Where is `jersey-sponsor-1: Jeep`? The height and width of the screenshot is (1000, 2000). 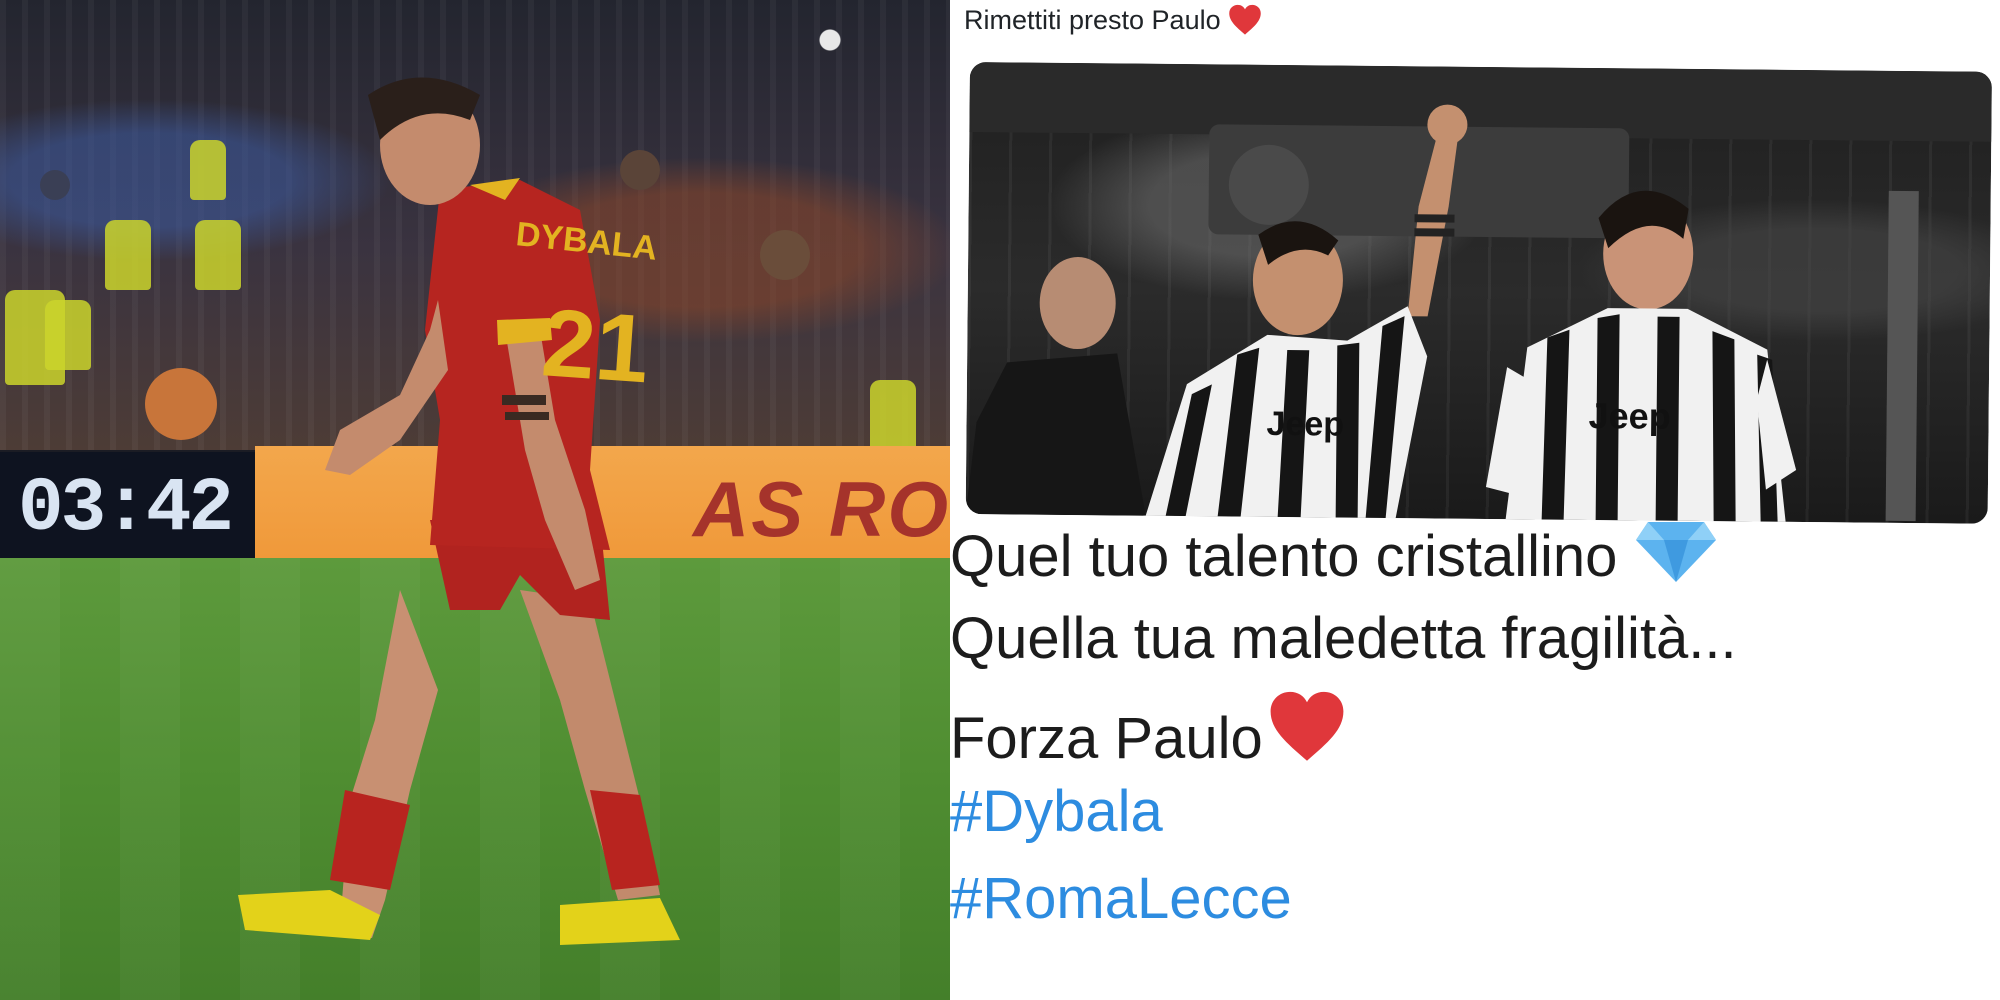
jersey-sponsor-1: Jeep is located at coordinates (1305, 424).